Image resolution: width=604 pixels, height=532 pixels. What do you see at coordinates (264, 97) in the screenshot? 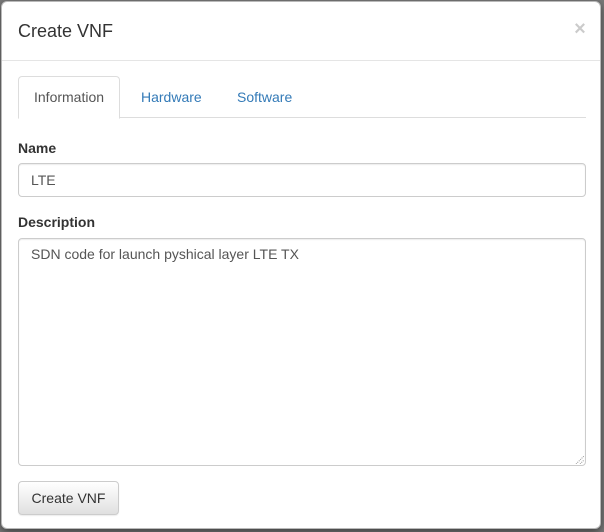
I see `tab-software: Software` at bounding box center [264, 97].